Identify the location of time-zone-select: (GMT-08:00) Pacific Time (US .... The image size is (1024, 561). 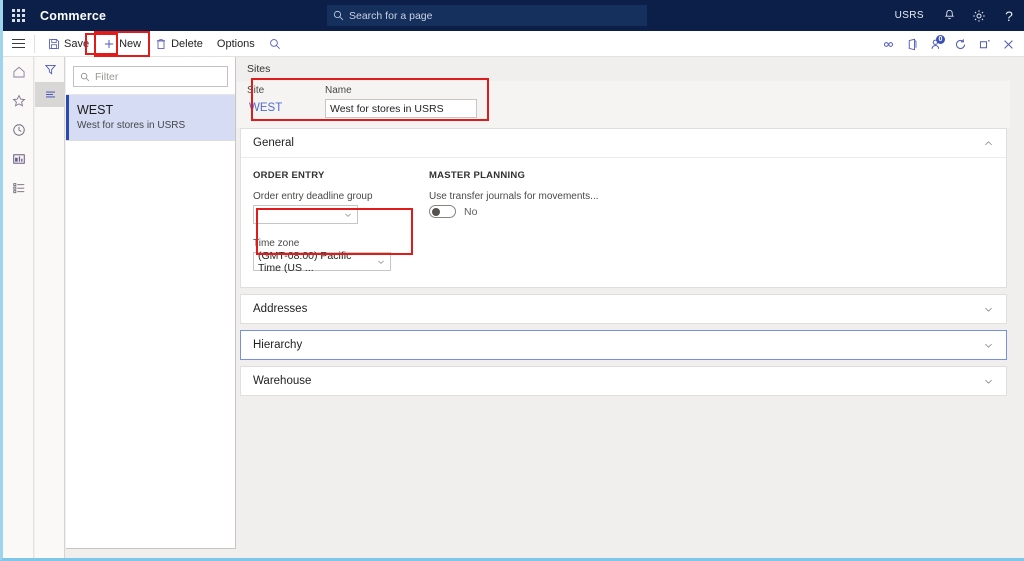
(322, 261).